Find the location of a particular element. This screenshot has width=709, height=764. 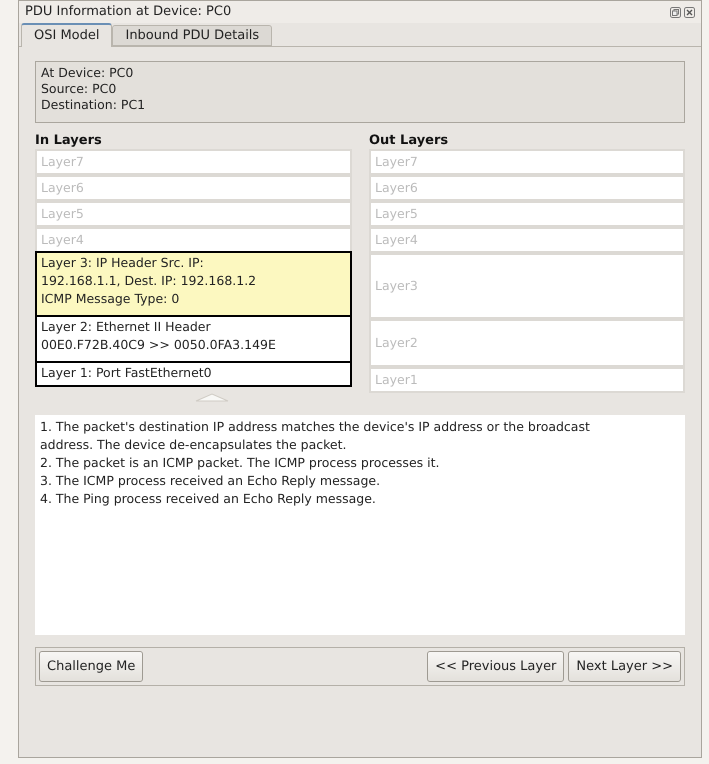

action-button: Challenge Me is located at coordinates (91, 666).